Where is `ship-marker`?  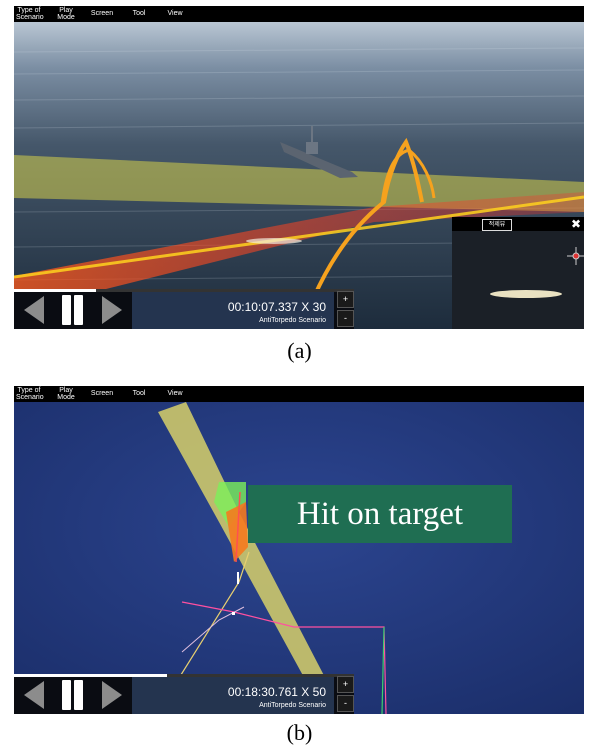 ship-marker is located at coordinates (238, 578).